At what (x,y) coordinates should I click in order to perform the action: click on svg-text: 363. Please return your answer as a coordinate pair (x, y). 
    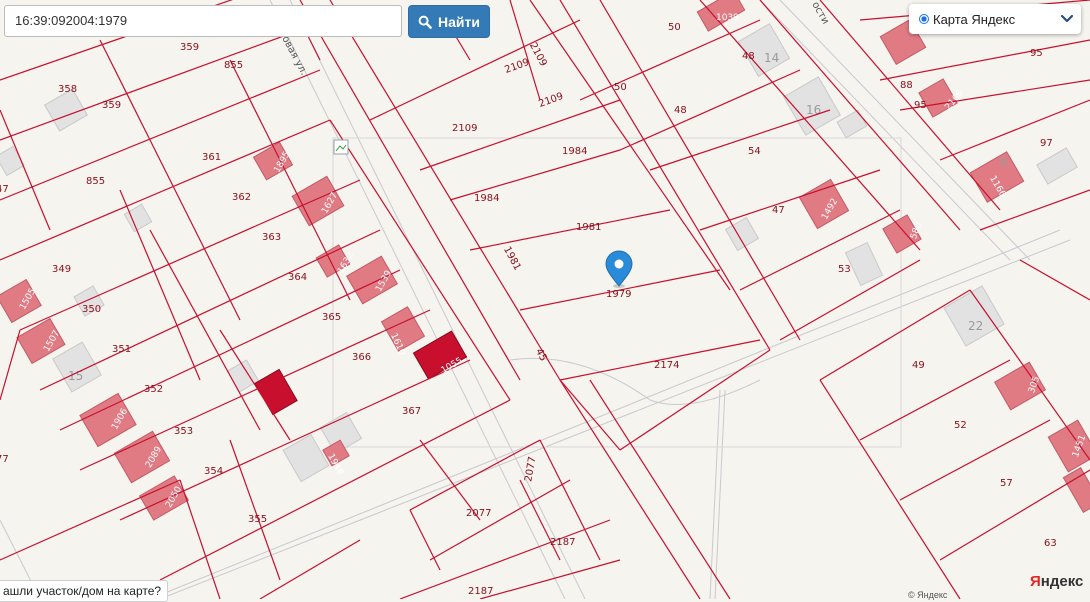
    Looking at the image, I should click on (271, 237).